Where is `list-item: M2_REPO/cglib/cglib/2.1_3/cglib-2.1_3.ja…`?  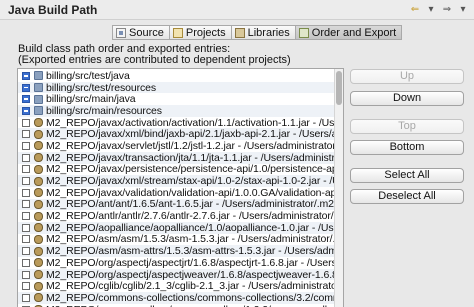 list-item: M2_REPO/cglib/cglib/2.1_3/cglib-2.1_3.ja… is located at coordinates (176, 286).